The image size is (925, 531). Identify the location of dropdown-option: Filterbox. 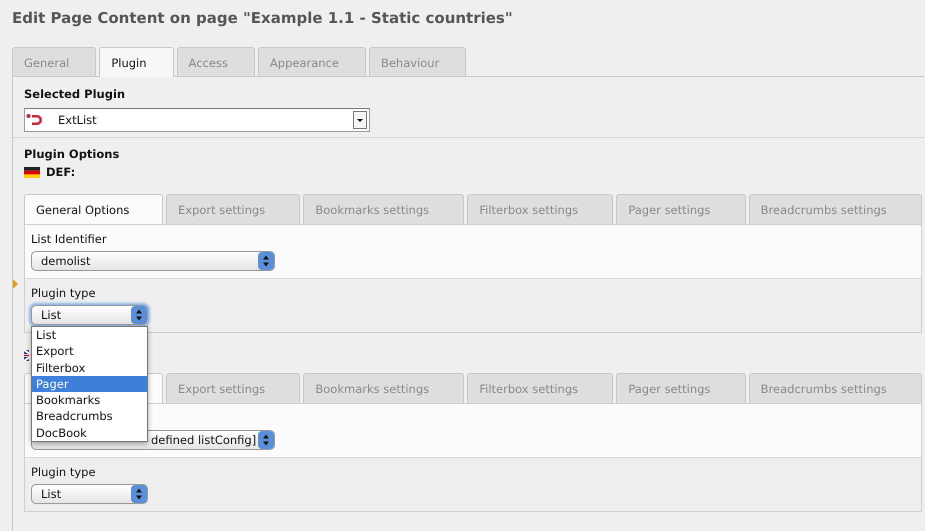
(89, 368).